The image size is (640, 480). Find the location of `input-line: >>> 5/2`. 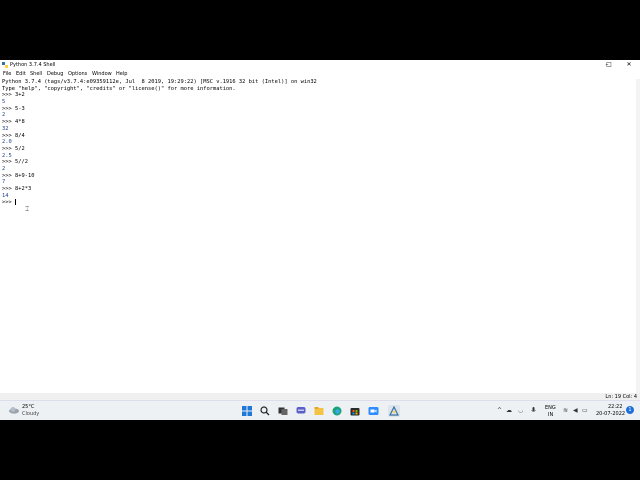

input-line: >>> 5/2 is located at coordinates (317, 149).